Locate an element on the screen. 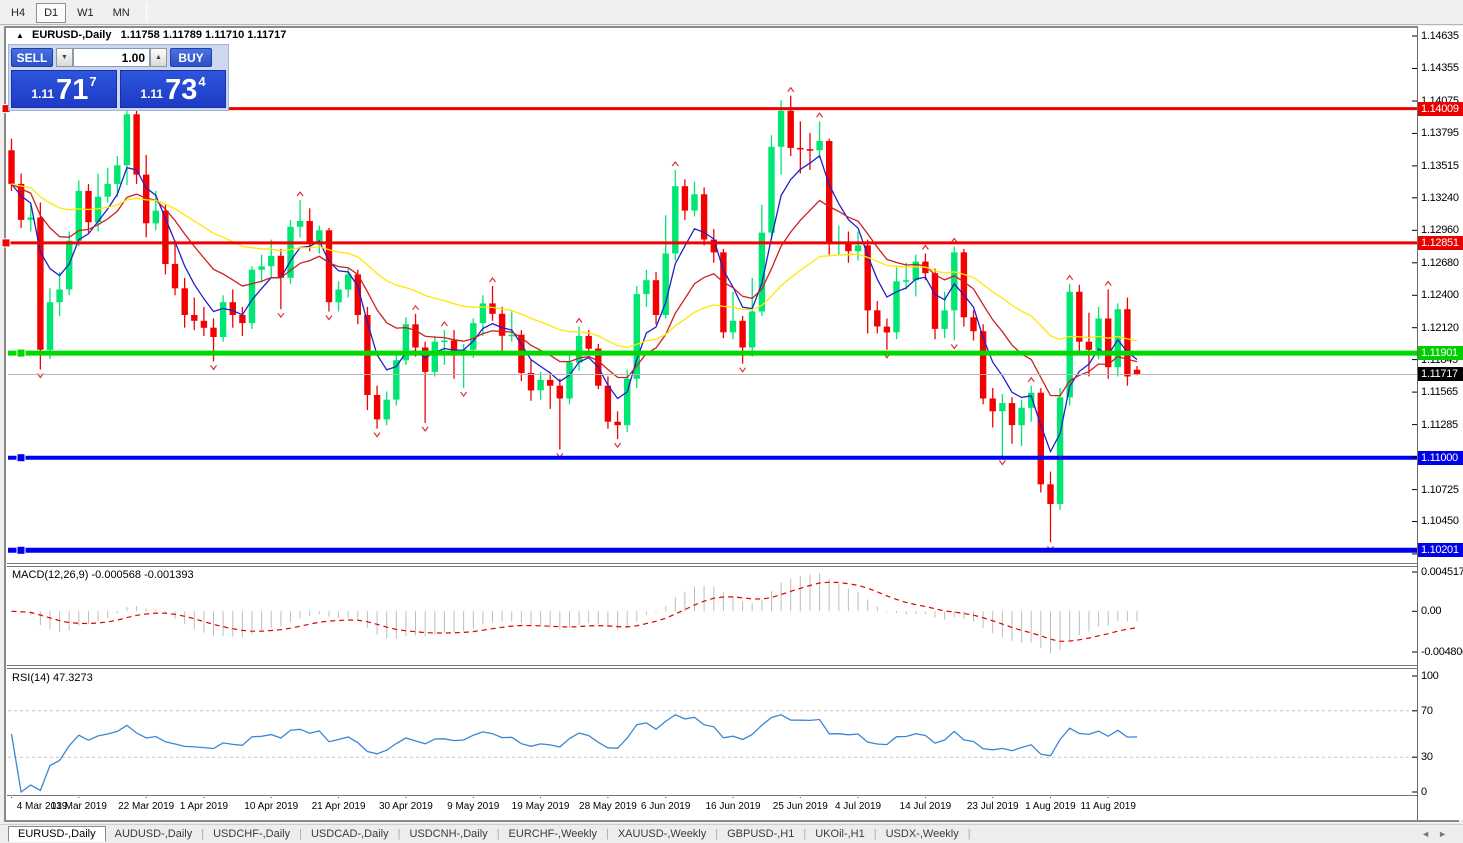 Image resolution: width=1463 pixels, height=843 pixels. price-badge-1.11901: 1.11901 is located at coordinates (1440, 353).